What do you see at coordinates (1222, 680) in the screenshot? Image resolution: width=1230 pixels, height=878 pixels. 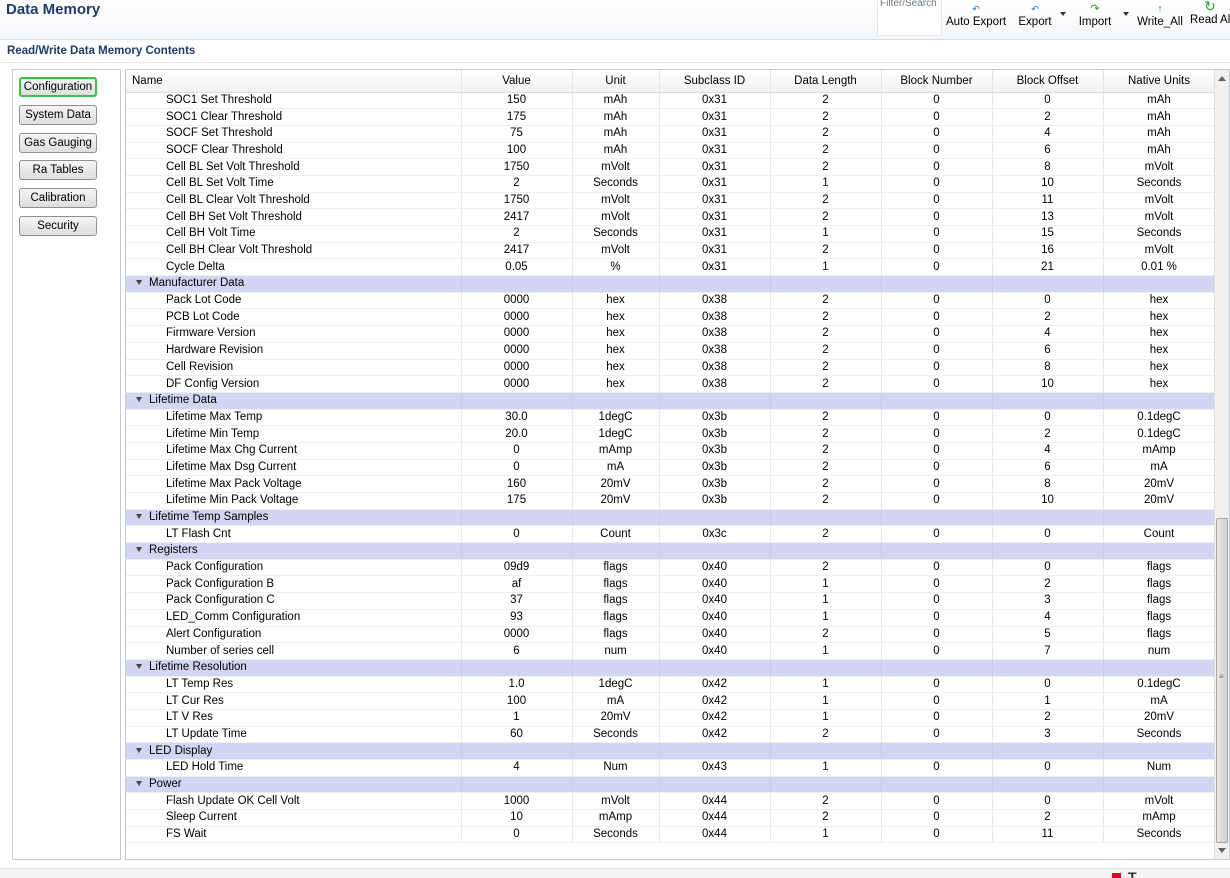 I see `scroll-thumb: ≡` at bounding box center [1222, 680].